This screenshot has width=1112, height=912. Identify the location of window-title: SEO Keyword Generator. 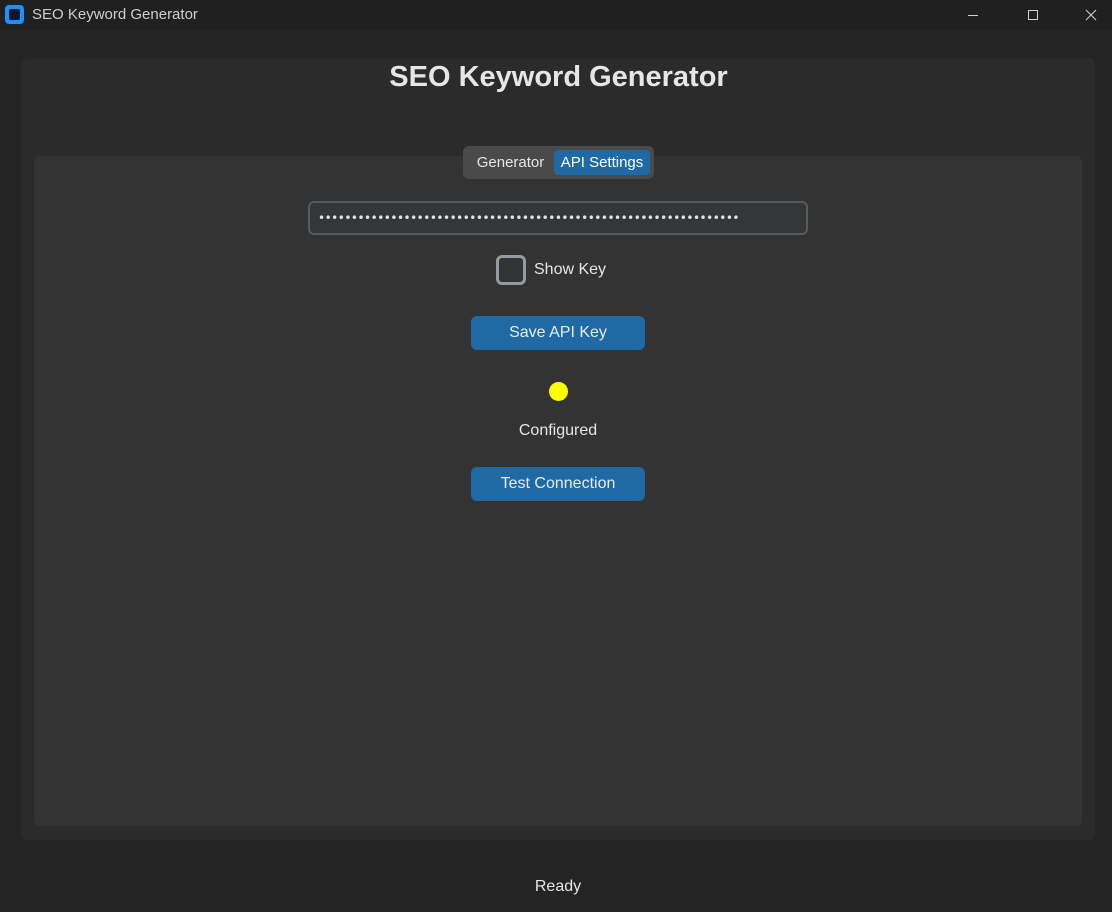
(115, 14).